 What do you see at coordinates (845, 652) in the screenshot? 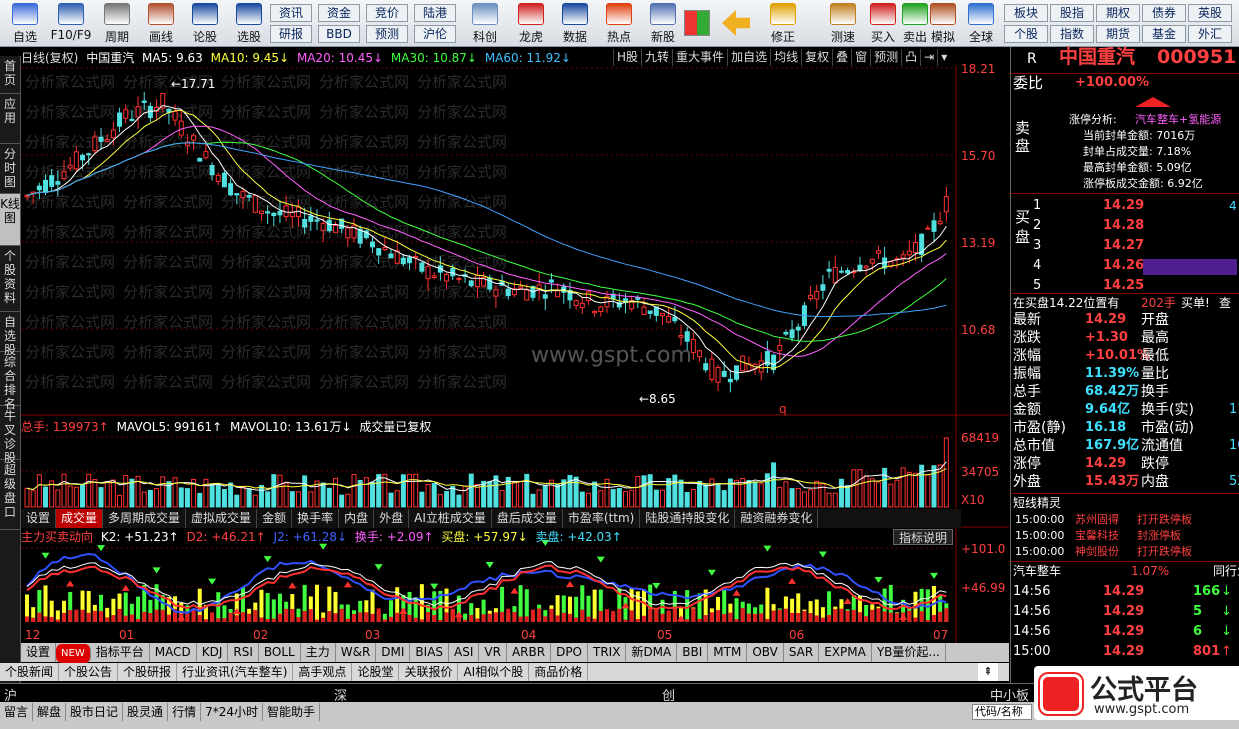
I see `indicator-tab: EXPMA` at bounding box center [845, 652].